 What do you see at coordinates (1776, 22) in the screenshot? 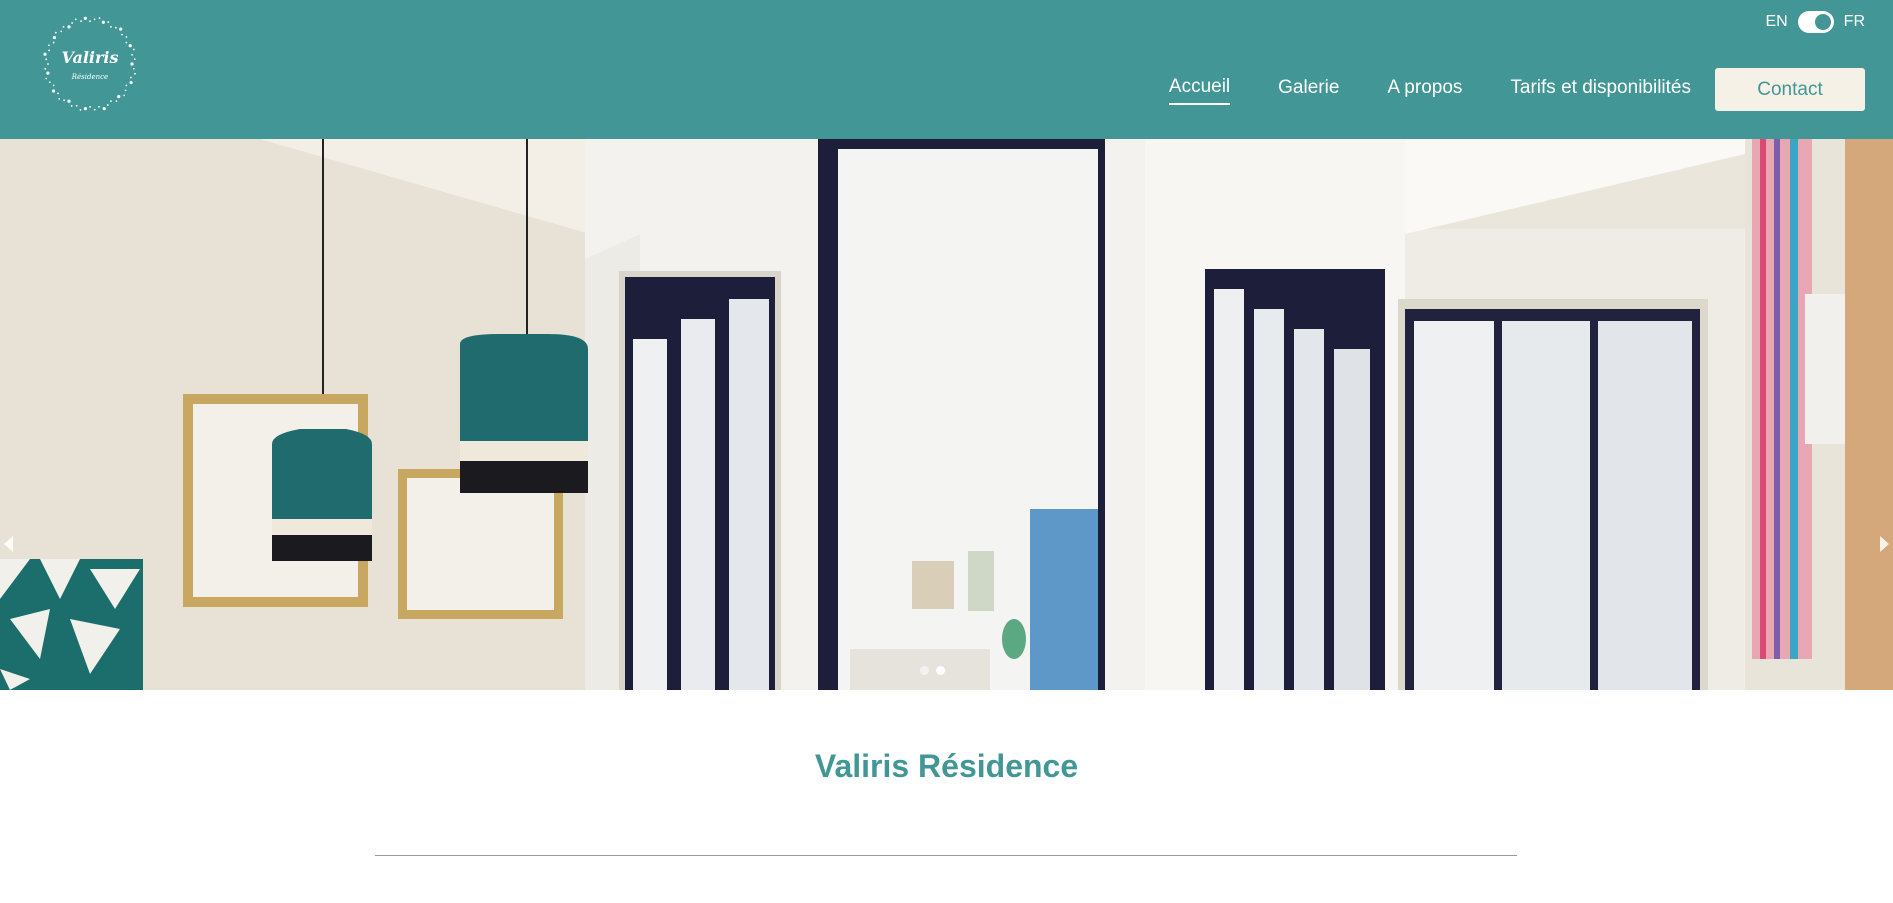
I see `lang-en: EN` at bounding box center [1776, 22].